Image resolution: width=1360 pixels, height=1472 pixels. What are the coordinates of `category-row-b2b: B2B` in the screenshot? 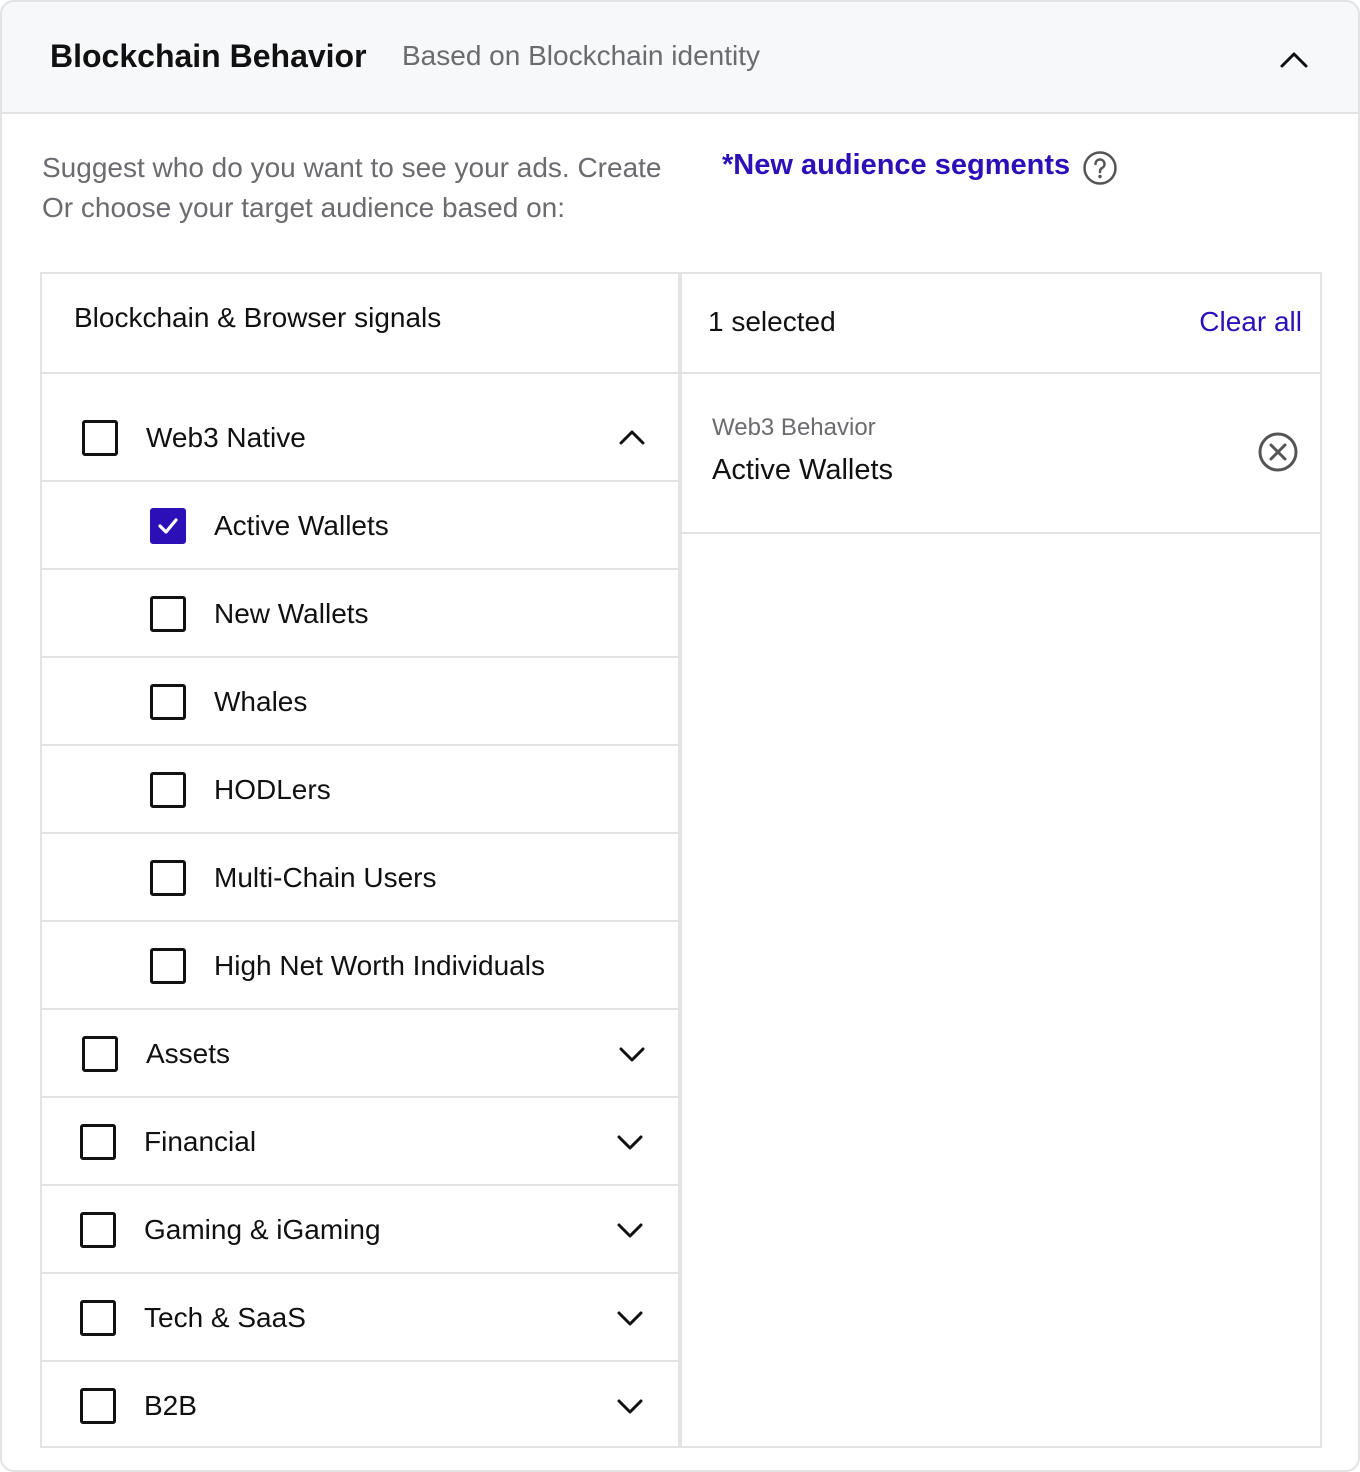 It's located at (360, 1406).